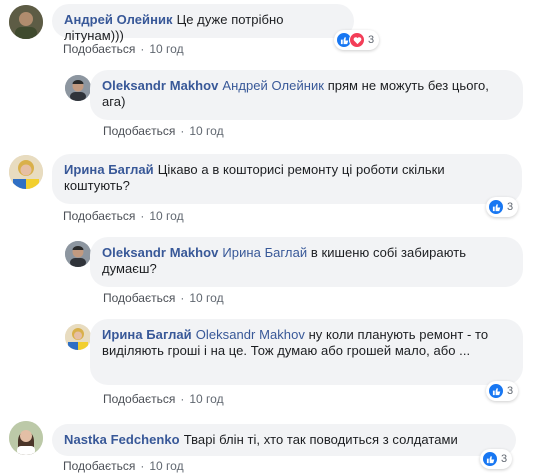  What do you see at coordinates (273, 85) in the screenshot?
I see `mention-link: Андрей Олейник` at bounding box center [273, 85].